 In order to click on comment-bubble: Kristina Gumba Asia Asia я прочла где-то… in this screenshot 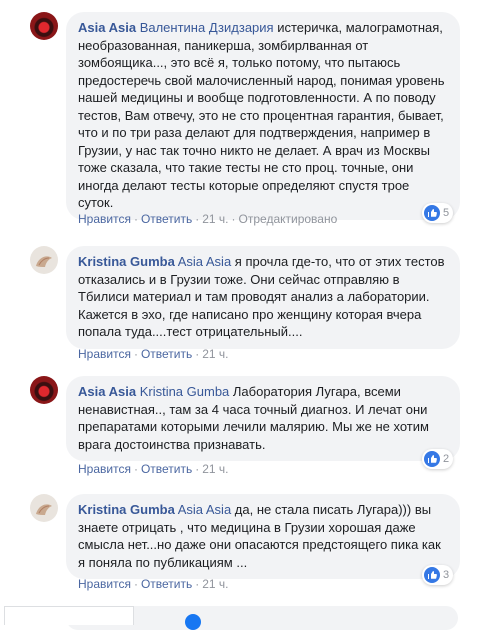, I will do `click(263, 297)`.